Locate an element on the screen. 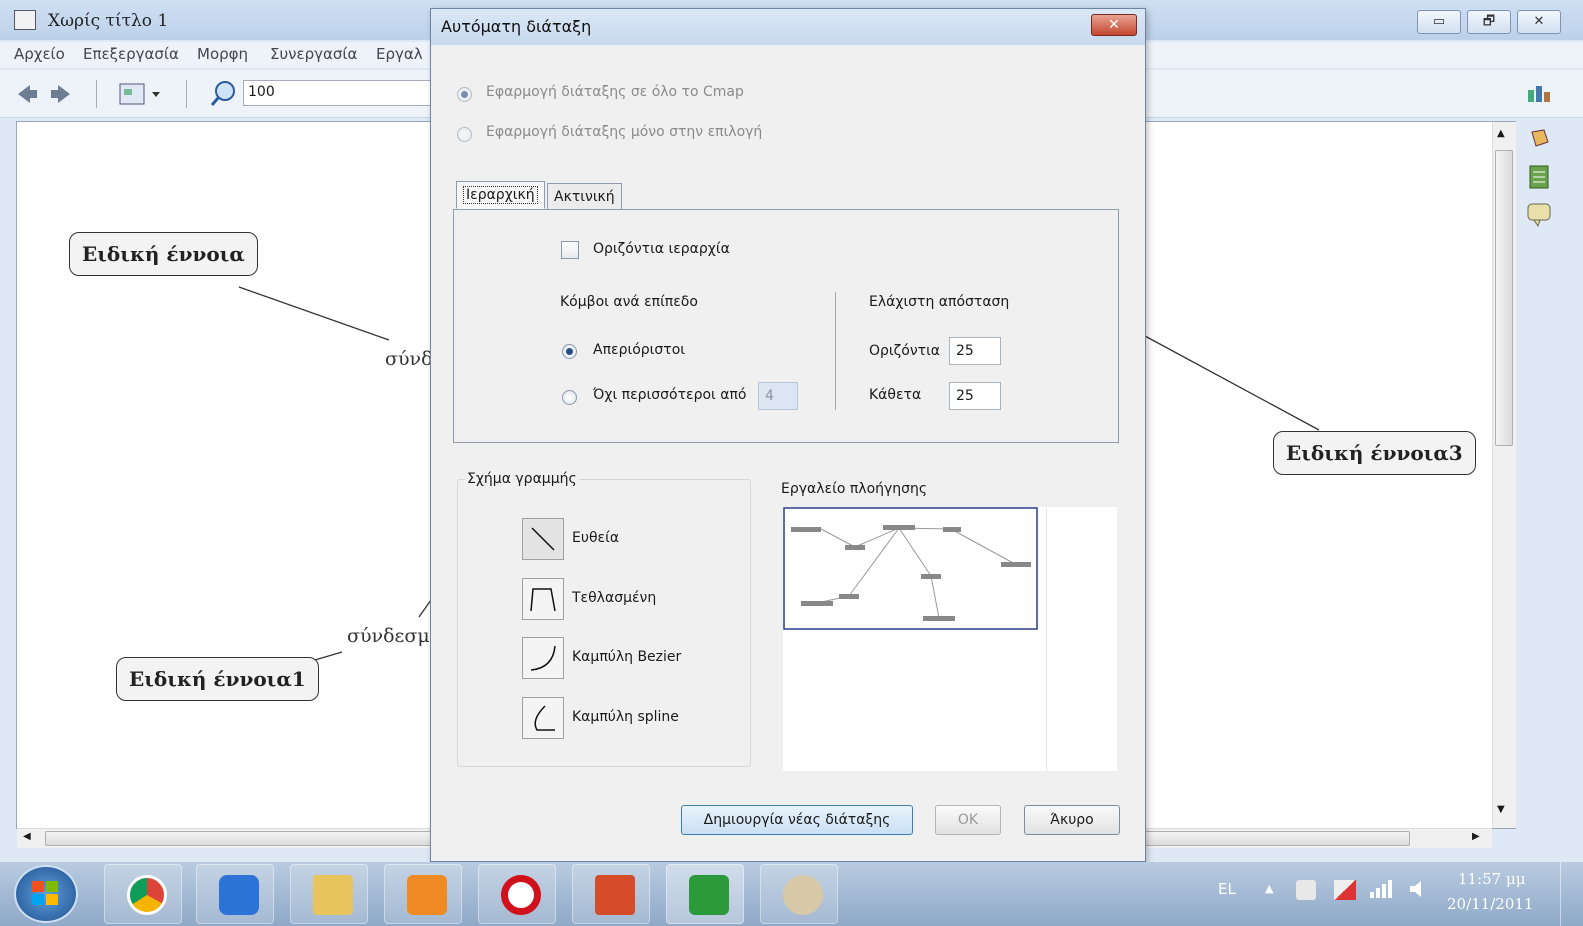 This screenshot has width=1583, height=926. action-center-icon is located at coordinates (1345, 890).